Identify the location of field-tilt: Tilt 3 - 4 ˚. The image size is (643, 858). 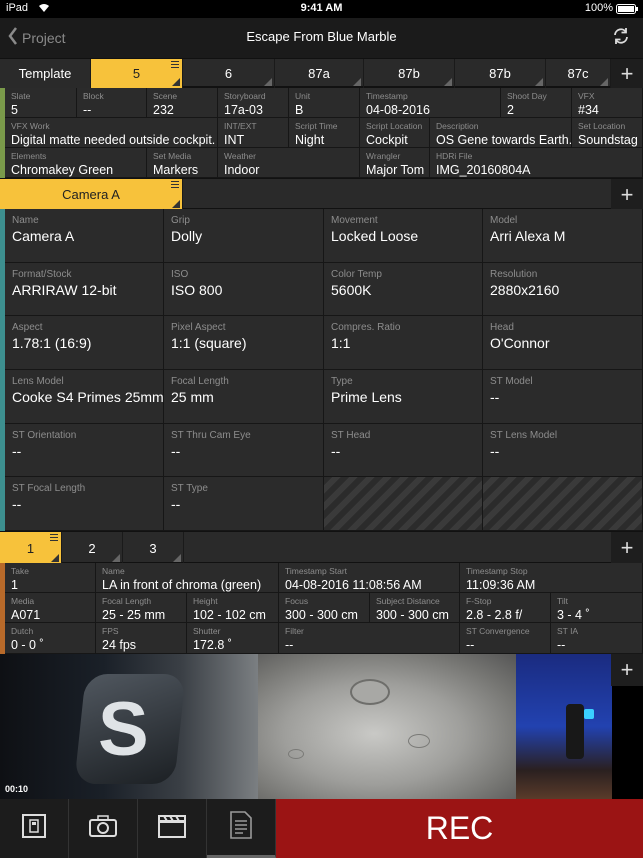
(597, 608).